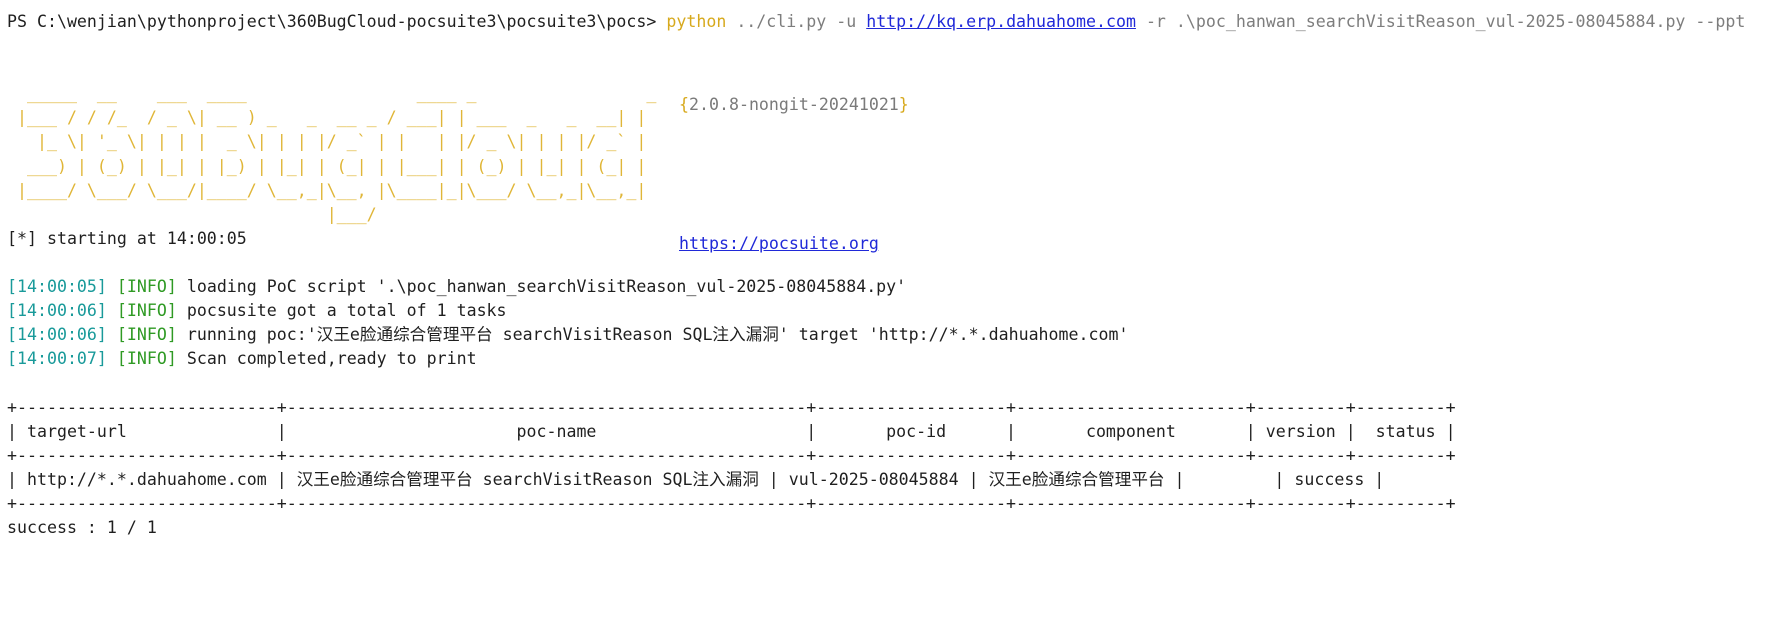  What do you see at coordinates (57, 286) in the screenshot?
I see `log-time: [14:00:05]` at bounding box center [57, 286].